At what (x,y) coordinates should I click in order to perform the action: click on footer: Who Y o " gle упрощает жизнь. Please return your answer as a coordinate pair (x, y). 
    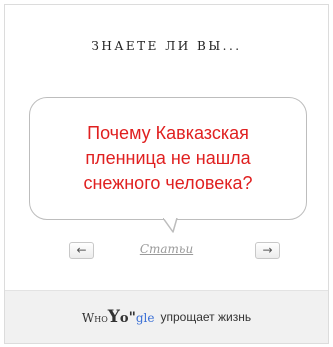
    Looking at the image, I should click on (166, 316).